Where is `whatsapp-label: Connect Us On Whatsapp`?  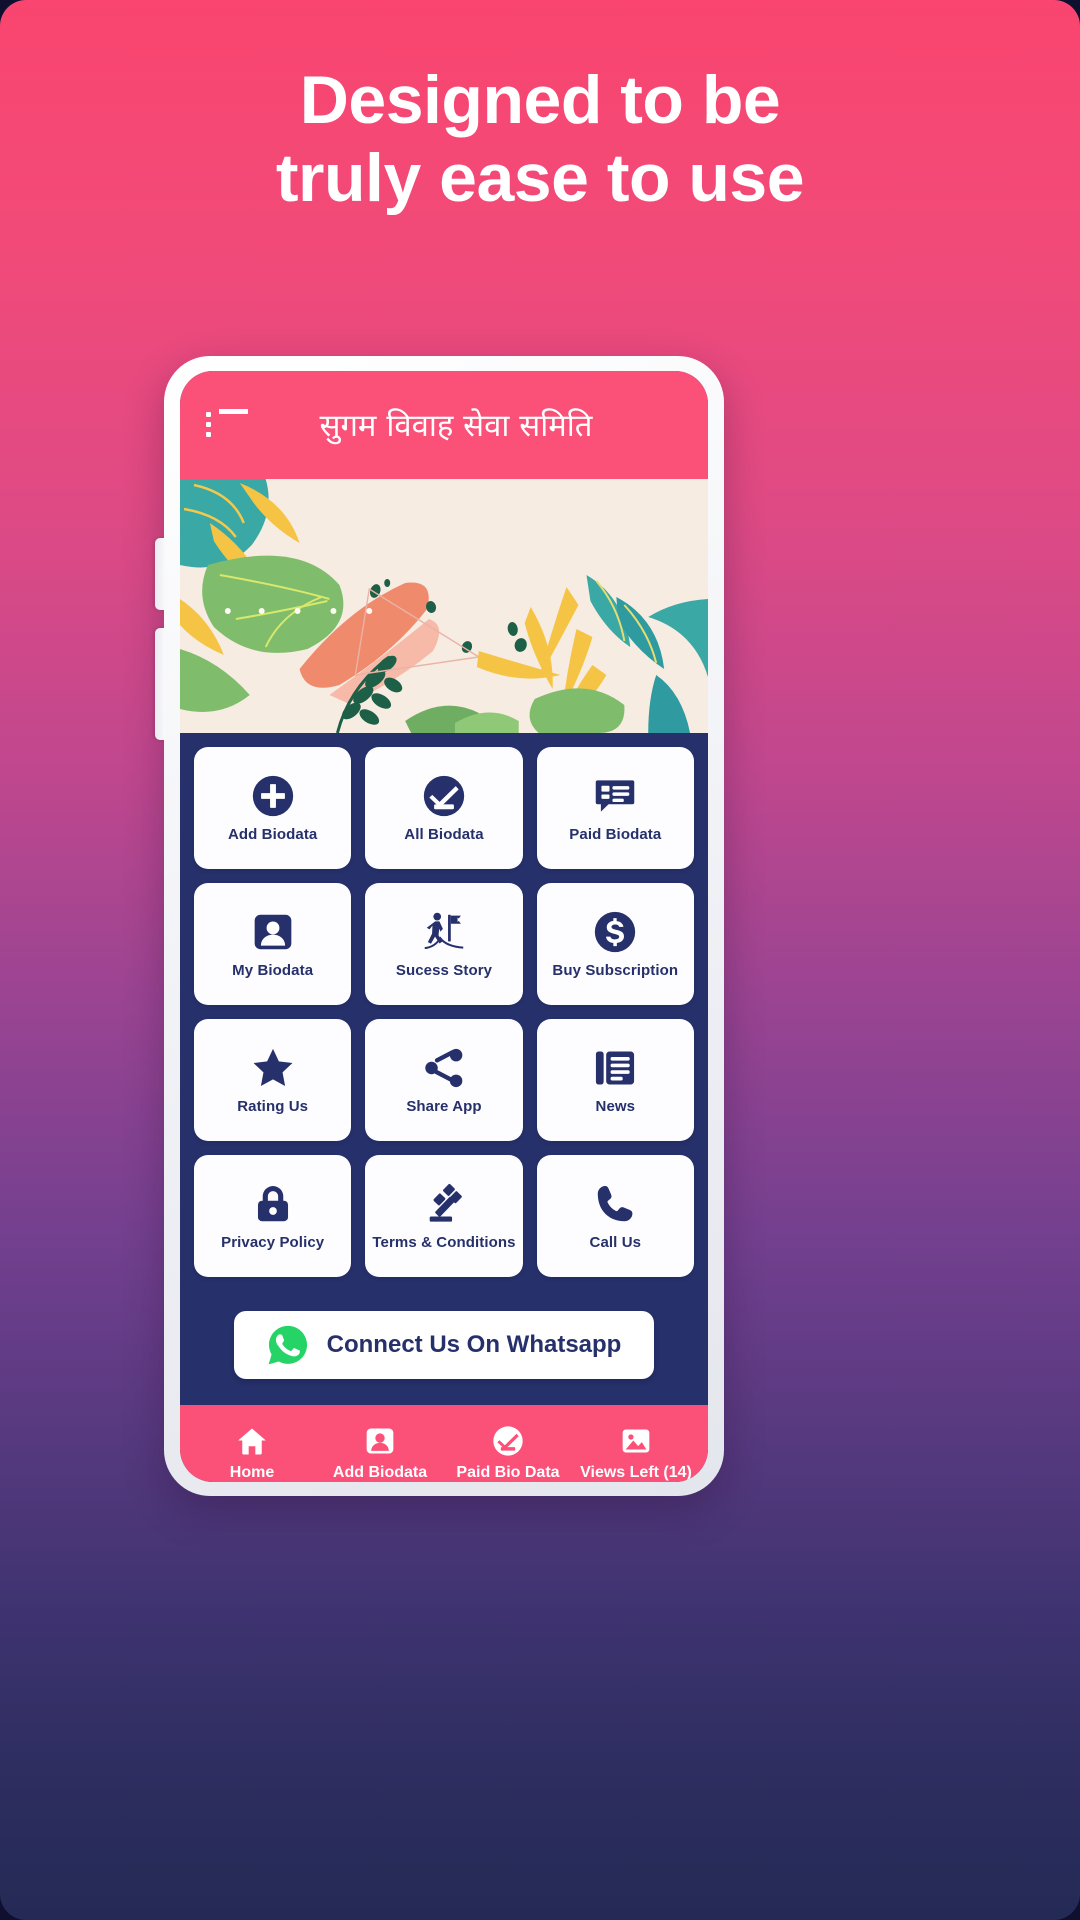
whatsapp-label: Connect Us On Whatsapp is located at coordinates (474, 1344).